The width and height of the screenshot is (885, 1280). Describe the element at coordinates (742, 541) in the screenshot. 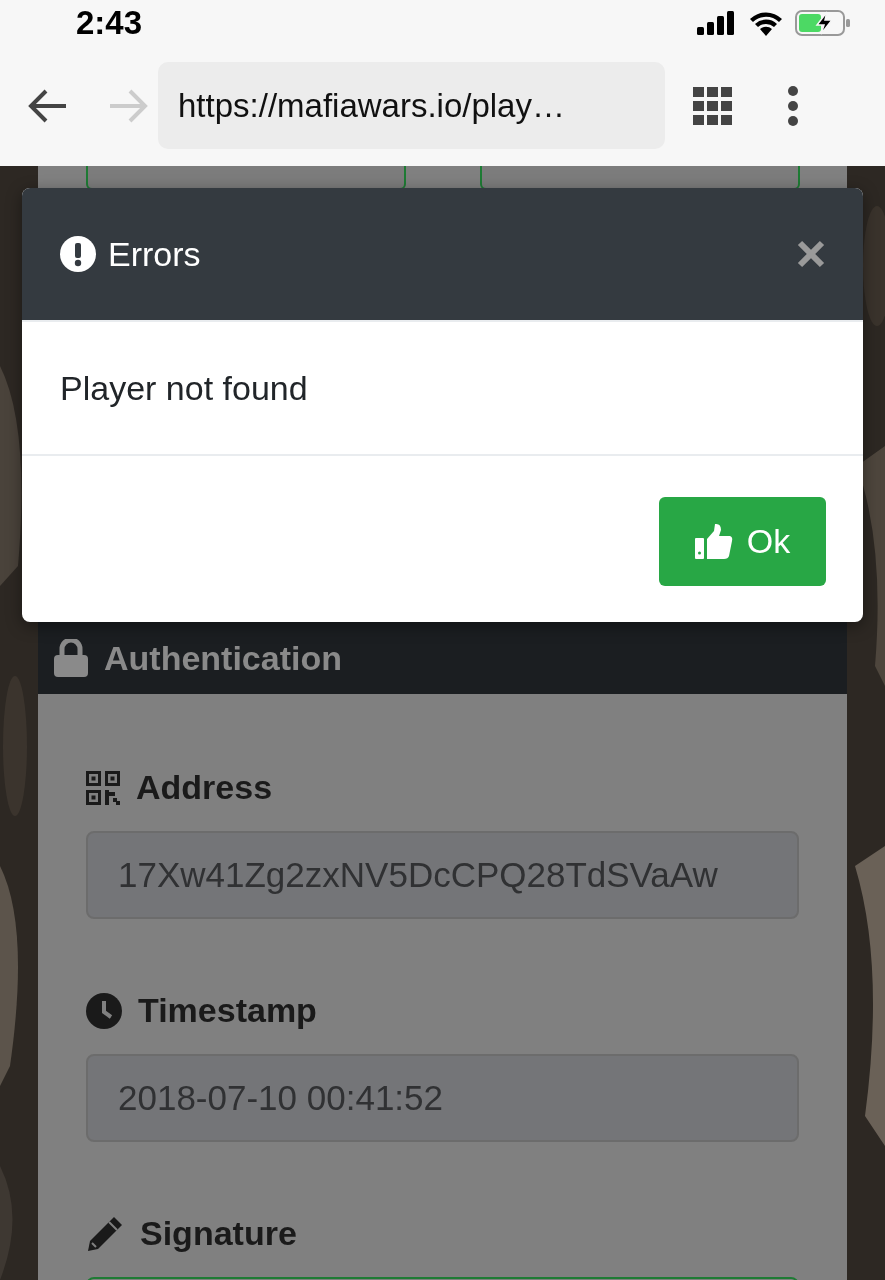

I see `ok-button: Ok` at that location.